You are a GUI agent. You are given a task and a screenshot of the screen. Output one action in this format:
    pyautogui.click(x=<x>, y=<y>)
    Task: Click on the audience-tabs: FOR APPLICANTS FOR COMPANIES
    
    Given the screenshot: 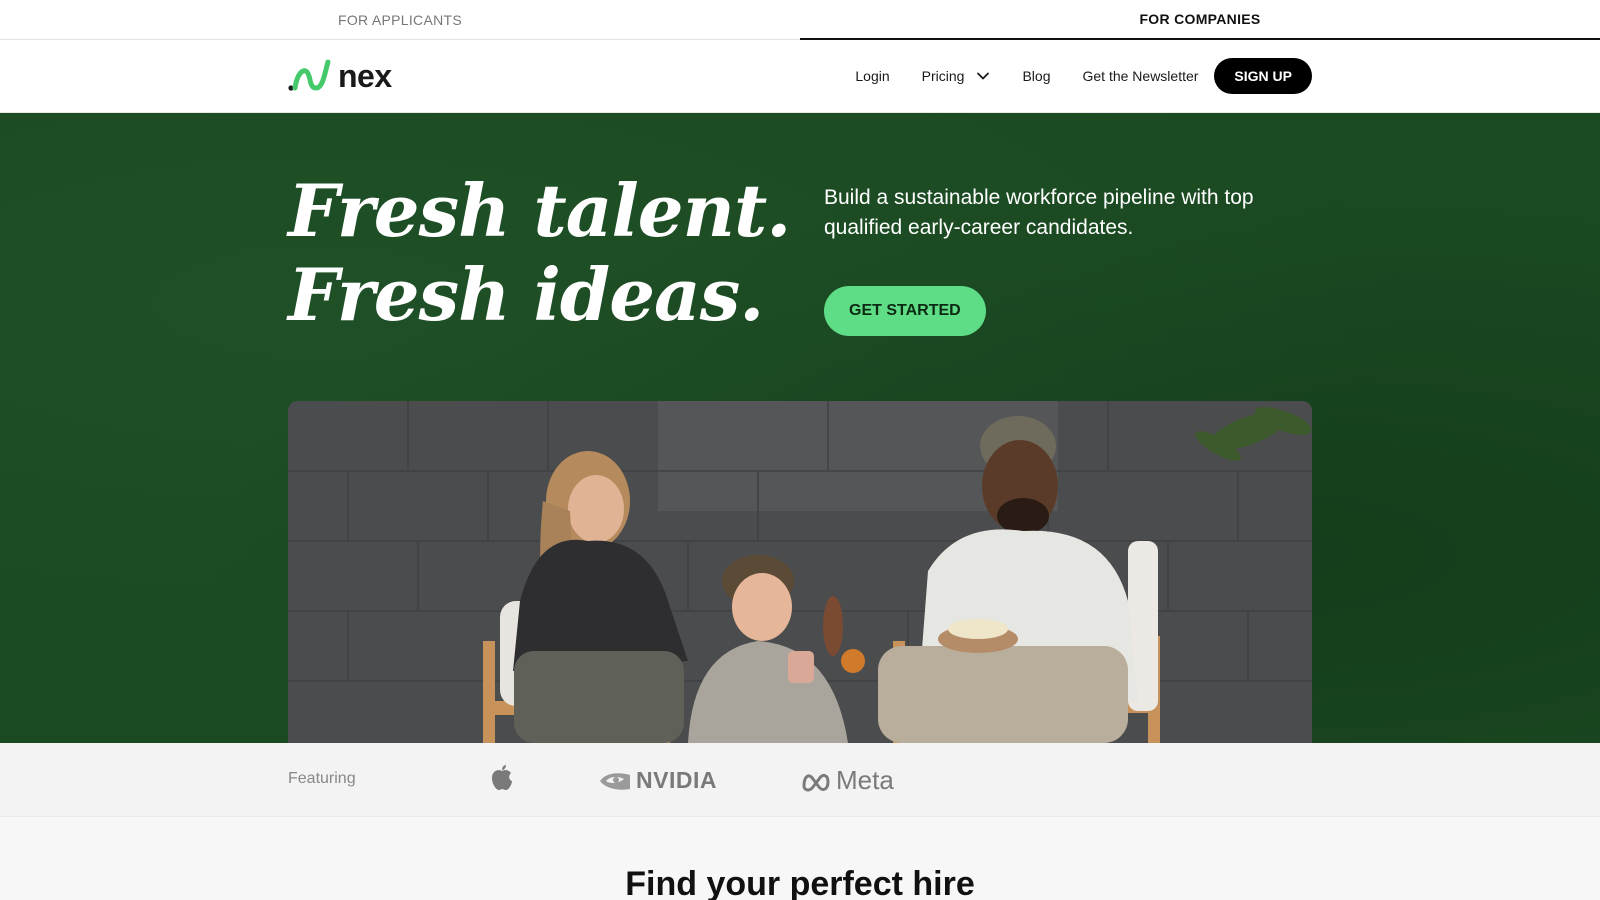 What is the action you would take?
    pyautogui.click(x=800, y=20)
    